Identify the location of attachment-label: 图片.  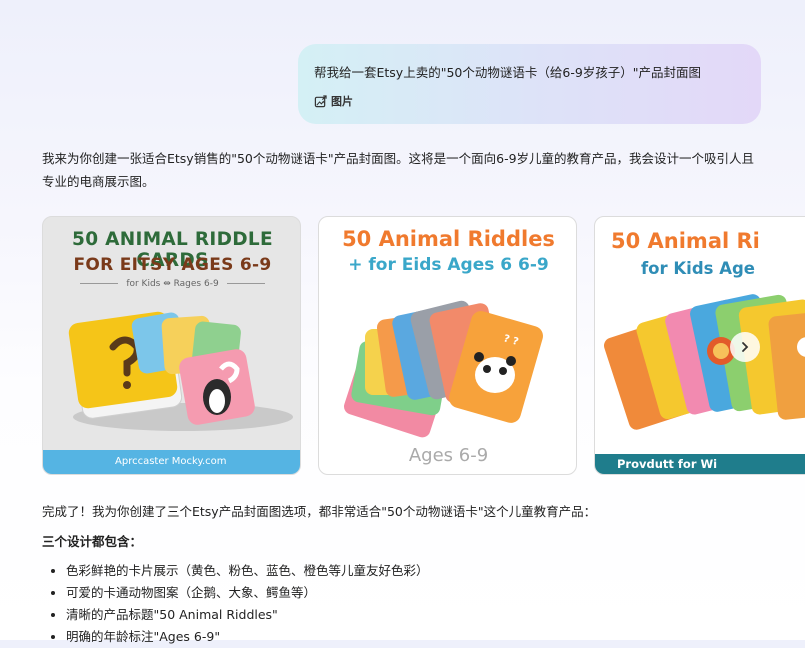
(342, 101).